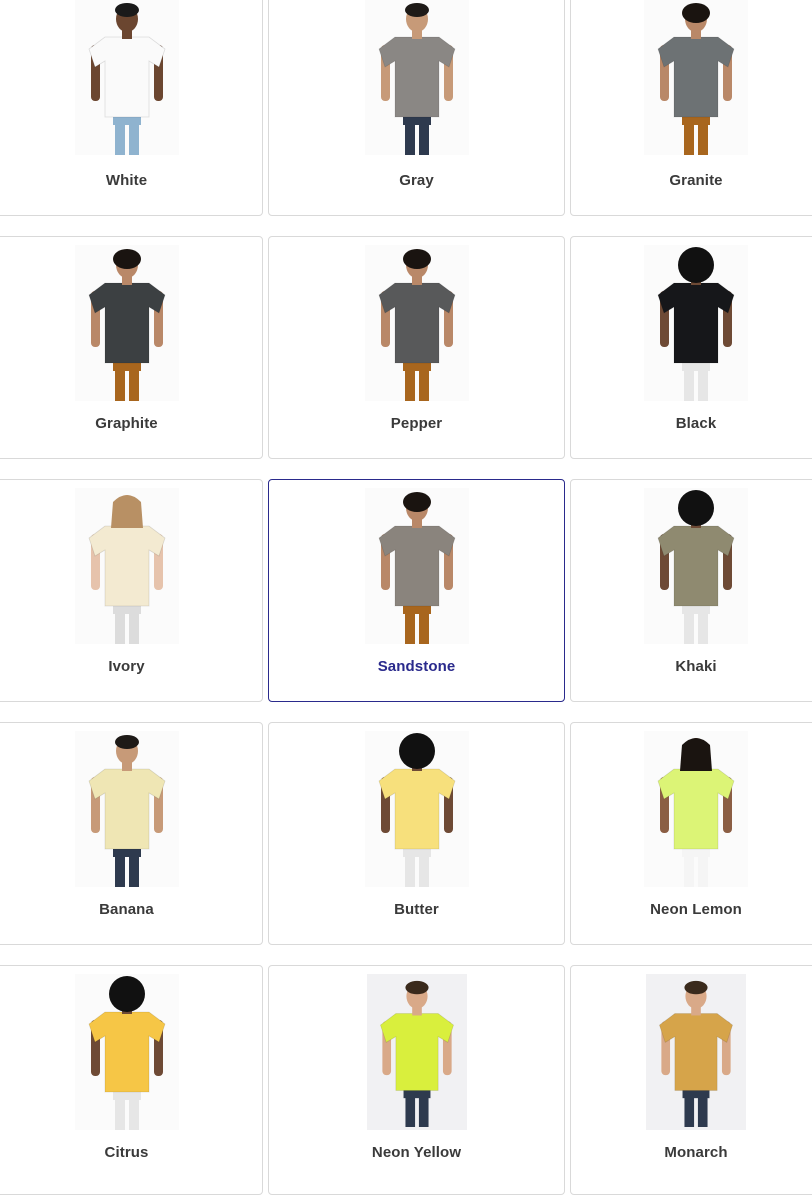 The image size is (812, 1195). I want to click on model-photo-neon-lemon, so click(696, 809).